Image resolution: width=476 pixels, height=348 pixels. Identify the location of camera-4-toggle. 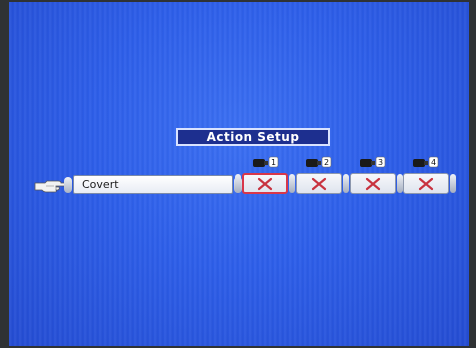
(426, 183).